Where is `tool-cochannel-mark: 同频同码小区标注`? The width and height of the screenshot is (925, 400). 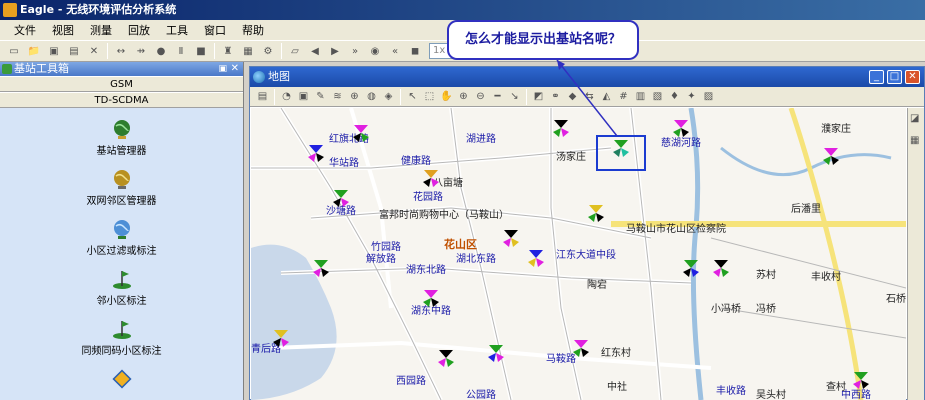
tool-cochannel-mark: 同频同码小区标注 is located at coordinates (121, 337).